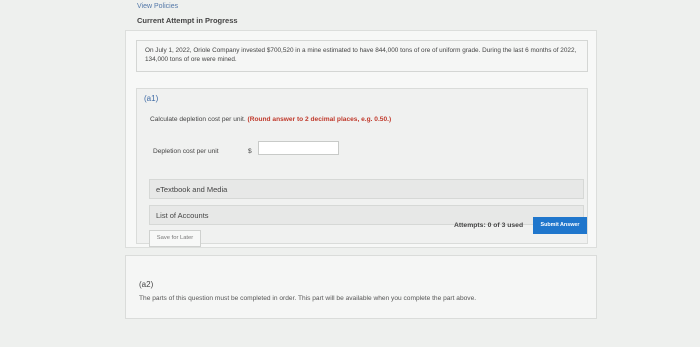 Image resolution: width=700 pixels, height=347 pixels. Describe the element at coordinates (187, 20) in the screenshot. I see `current-attempt-heading: Current Attempt in Progress` at that location.